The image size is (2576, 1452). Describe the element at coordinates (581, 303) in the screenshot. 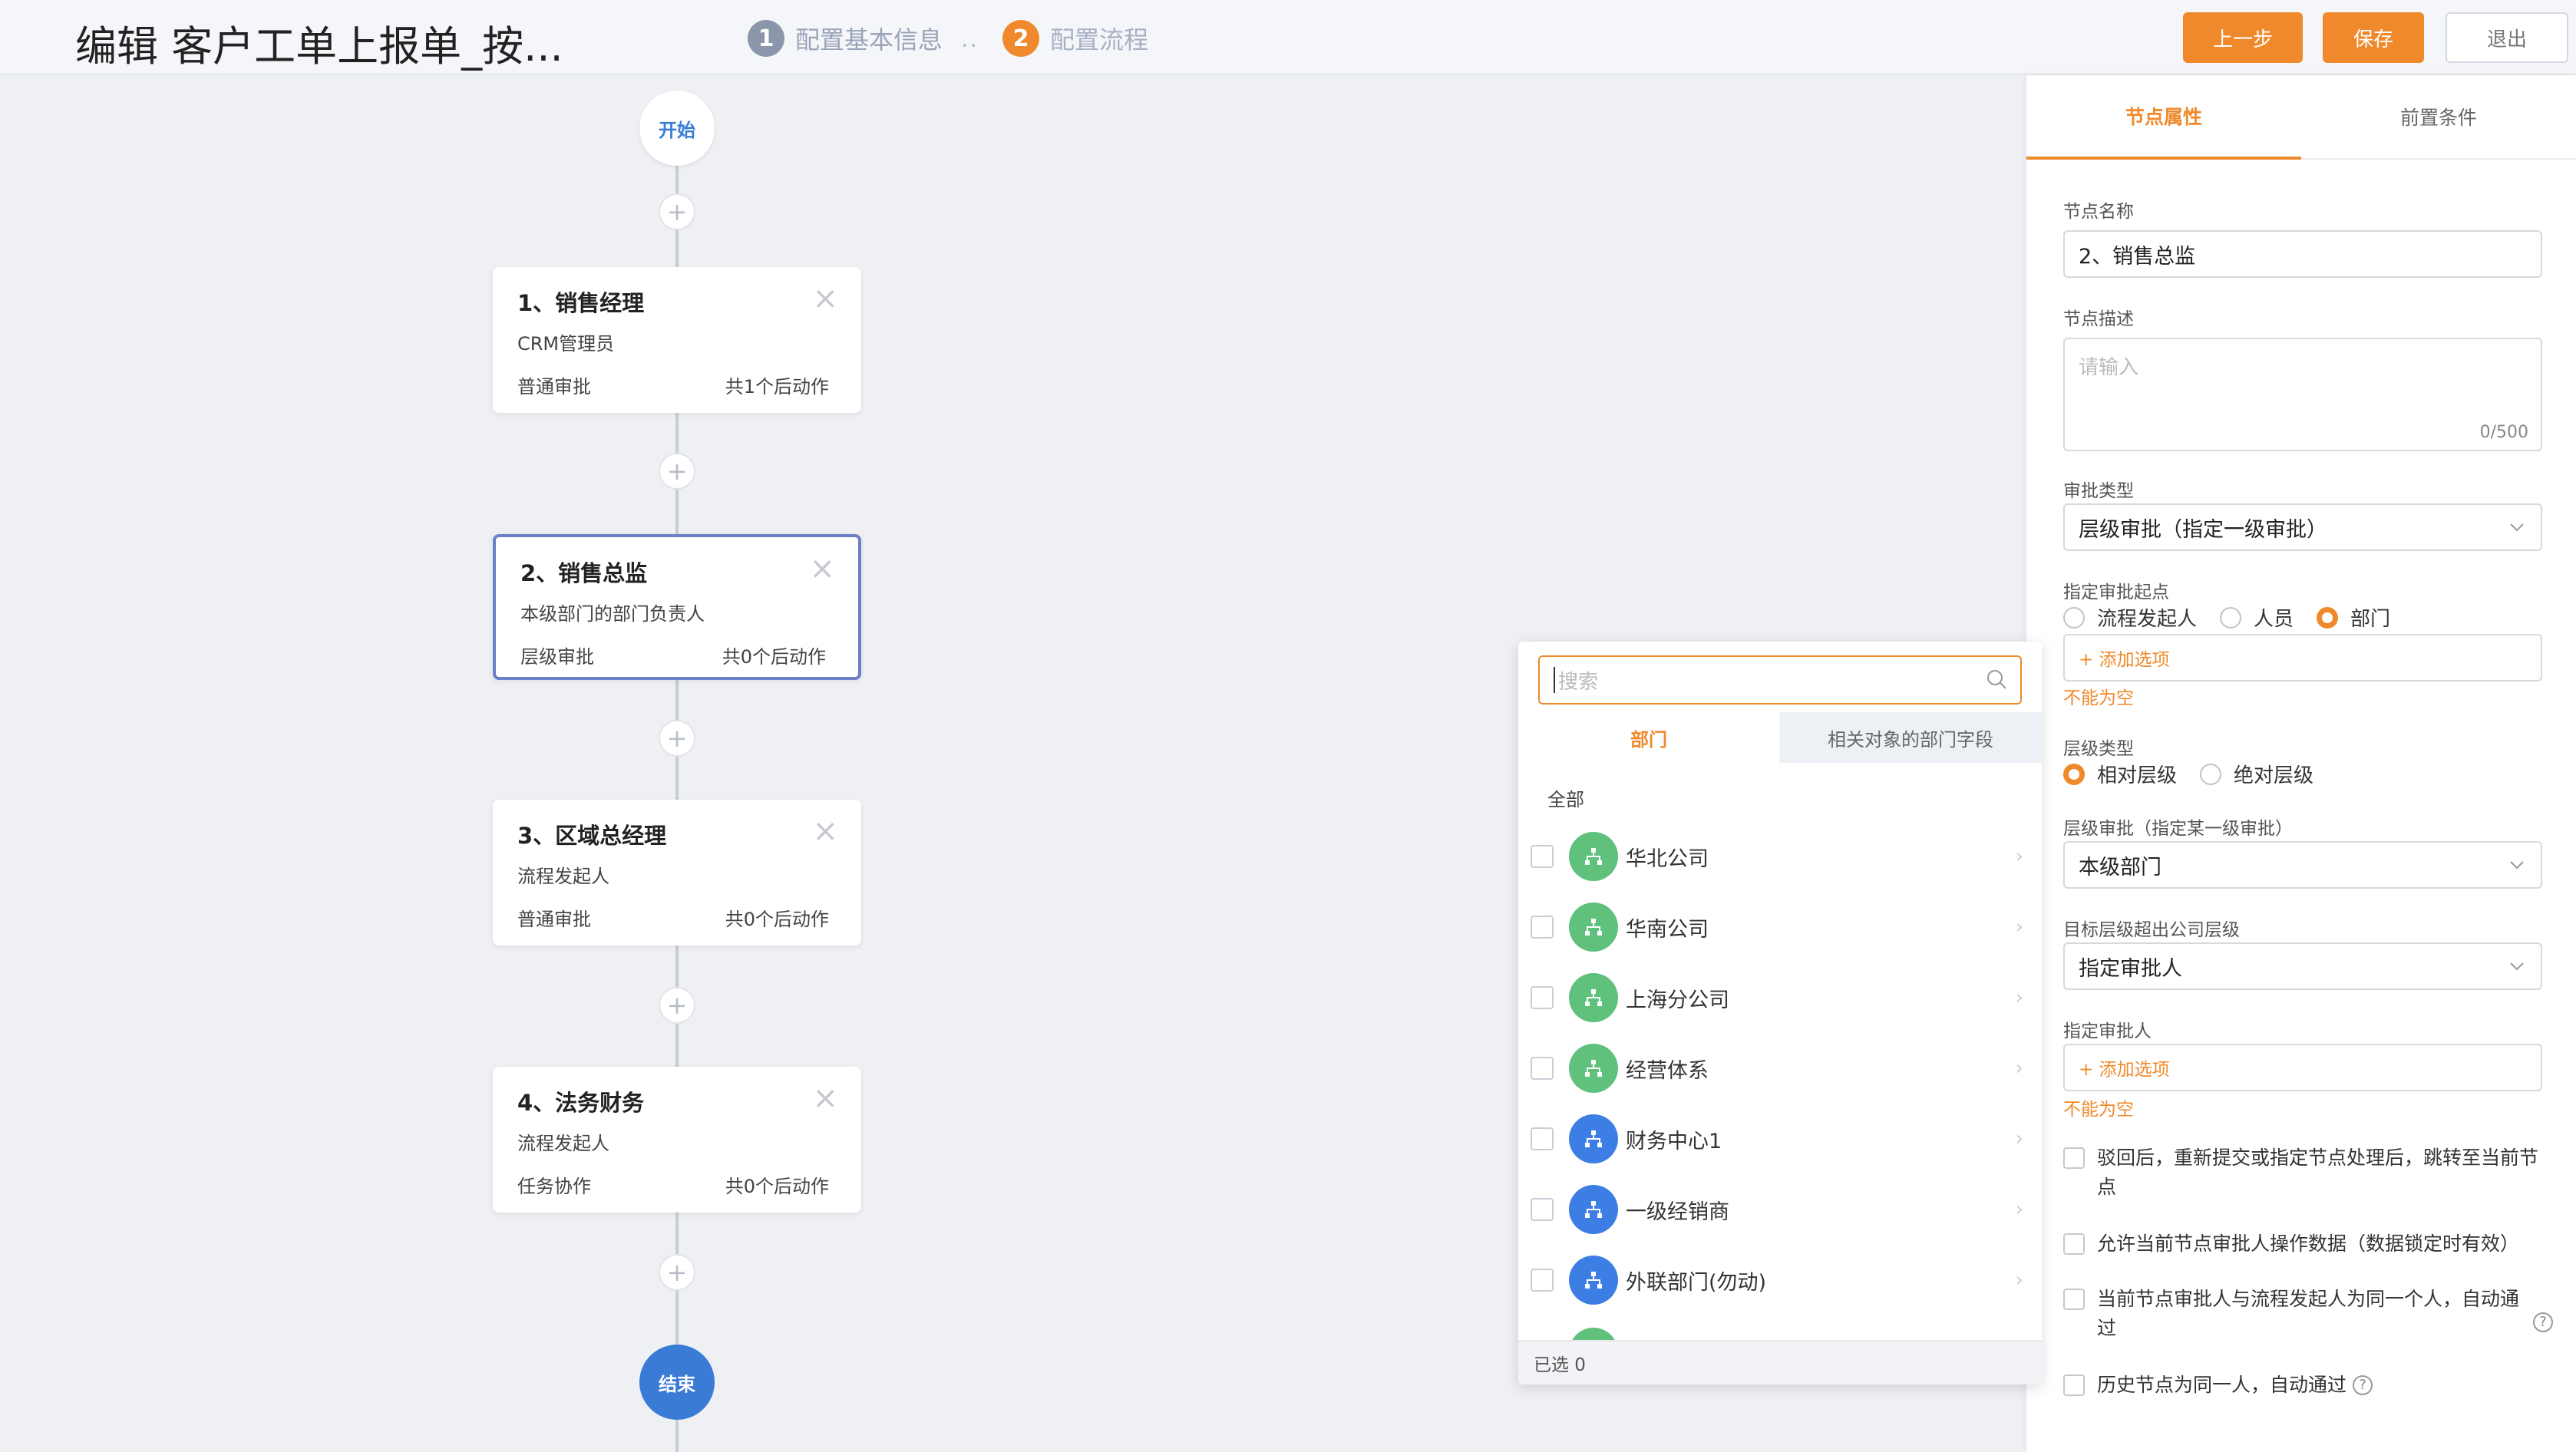

I see `node-name: 1、销售经理` at that location.